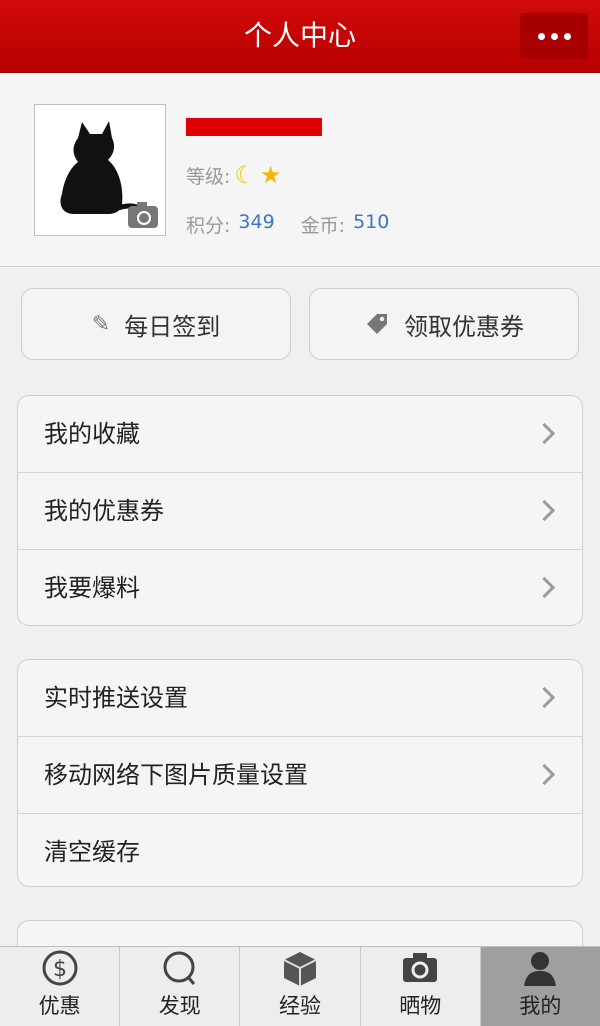  I want to click on daily-signin-button: ✎ 每日签到, so click(156, 324).